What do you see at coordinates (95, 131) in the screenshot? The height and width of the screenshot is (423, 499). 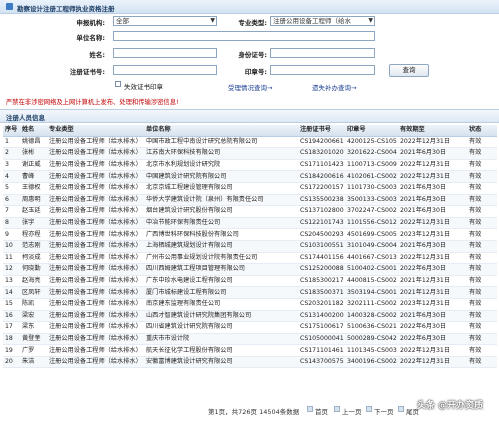 I see `col-header: 专业类型` at bounding box center [95, 131].